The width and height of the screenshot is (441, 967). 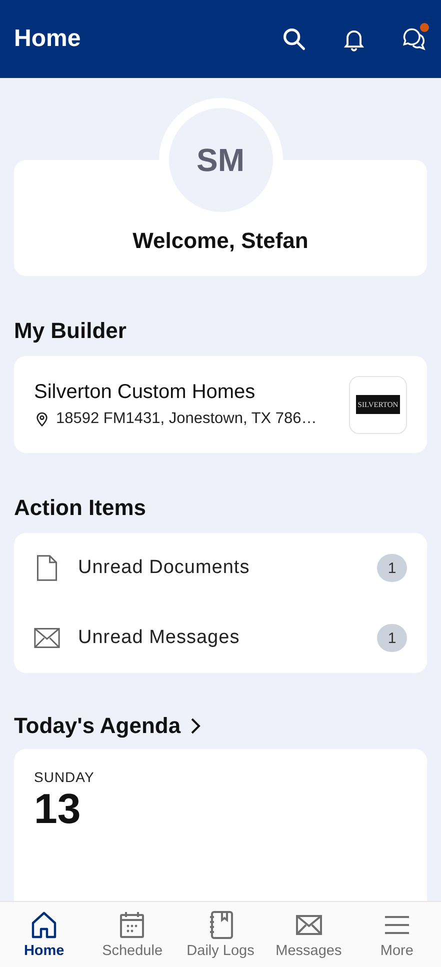 What do you see at coordinates (145, 392) in the screenshot?
I see `builder-name: Silverton Custom Homes` at bounding box center [145, 392].